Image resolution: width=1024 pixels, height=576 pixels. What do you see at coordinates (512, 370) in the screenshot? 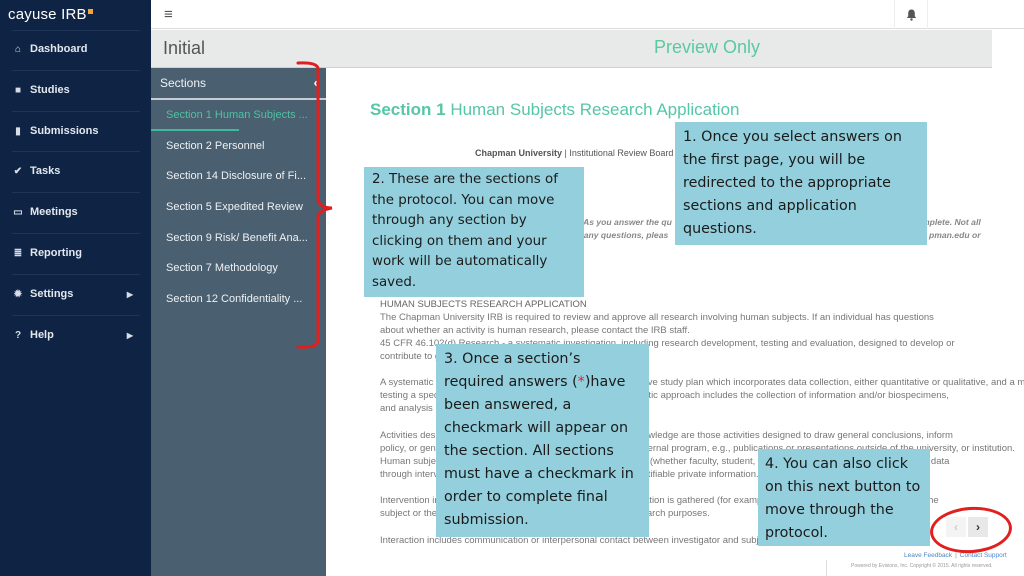
I see `callout-text: 3. Once a section’s required answers (` at bounding box center [512, 370].